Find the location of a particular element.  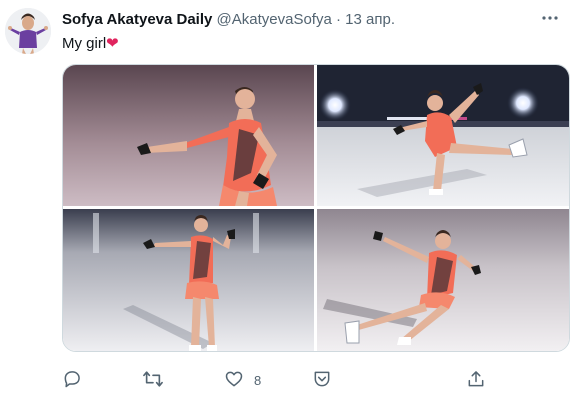

heart-emoji: ❤ is located at coordinates (112, 43).